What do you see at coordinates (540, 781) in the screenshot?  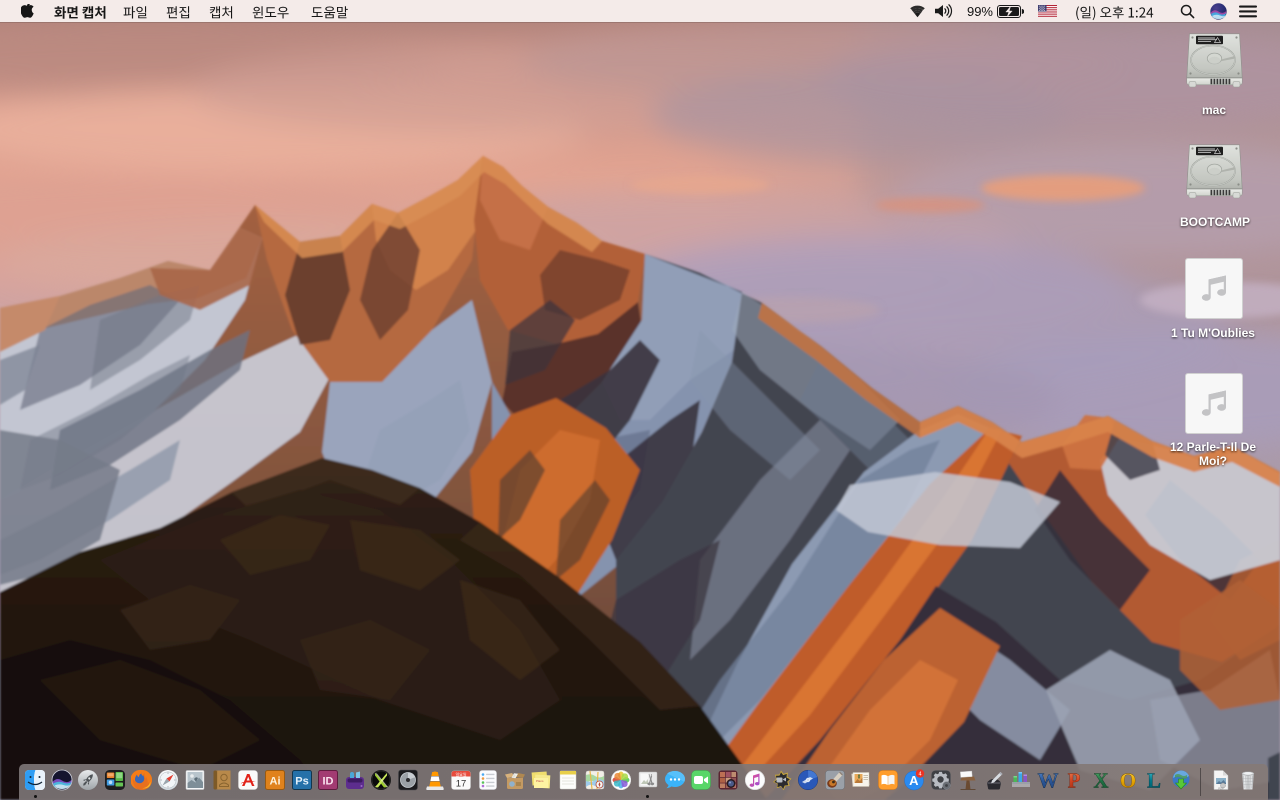 I see `svg-text: Plans` at bounding box center [540, 781].